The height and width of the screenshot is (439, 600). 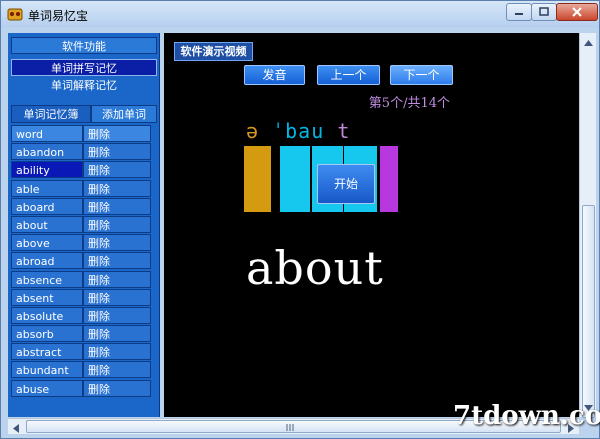 I want to click on start-button: 开始, so click(x=346, y=184).